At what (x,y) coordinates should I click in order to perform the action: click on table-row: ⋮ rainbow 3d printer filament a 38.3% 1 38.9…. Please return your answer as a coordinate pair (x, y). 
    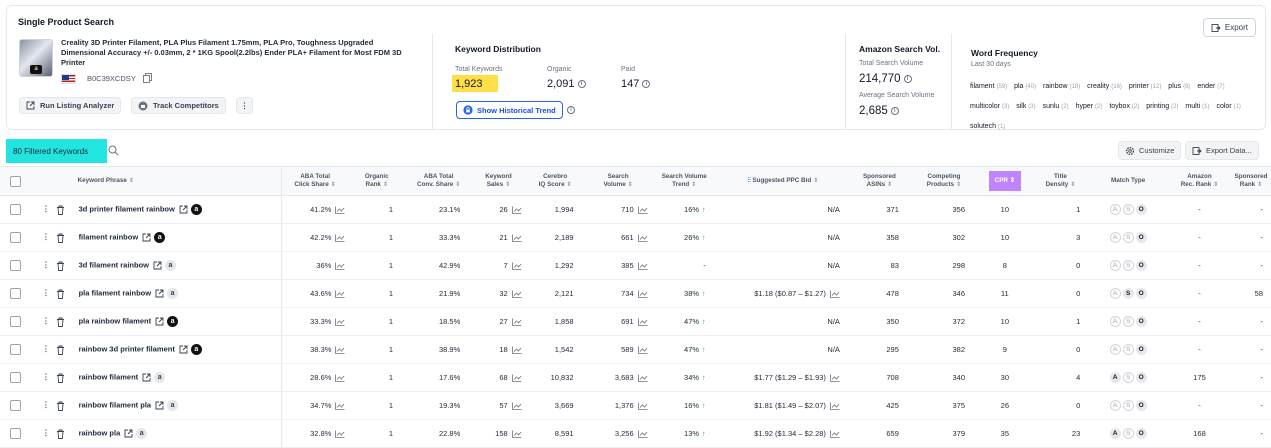
    Looking at the image, I should click on (635, 349).